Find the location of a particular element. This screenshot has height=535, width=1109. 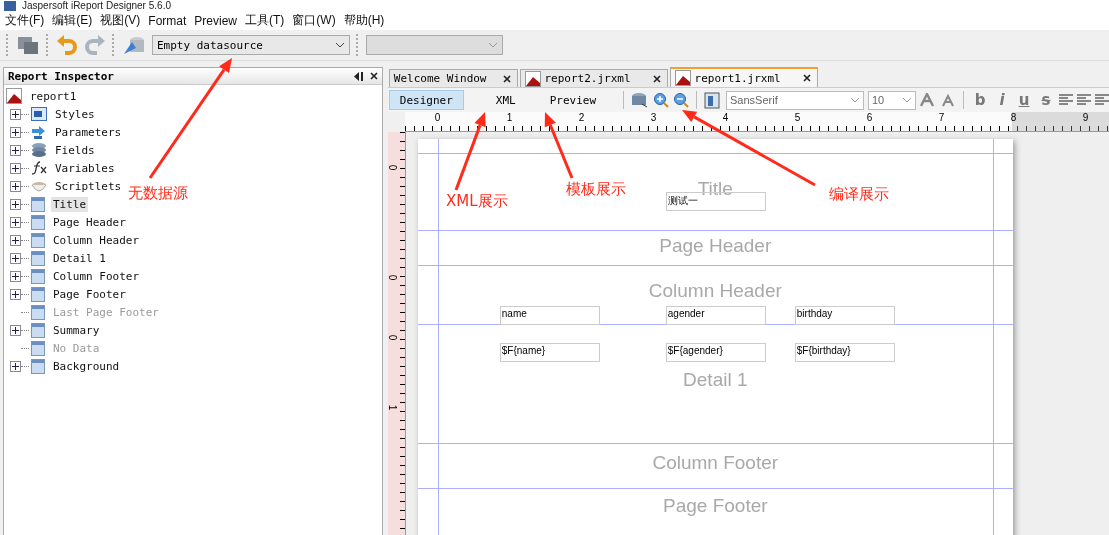

view-tab: Preview is located at coordinates (572, 100).